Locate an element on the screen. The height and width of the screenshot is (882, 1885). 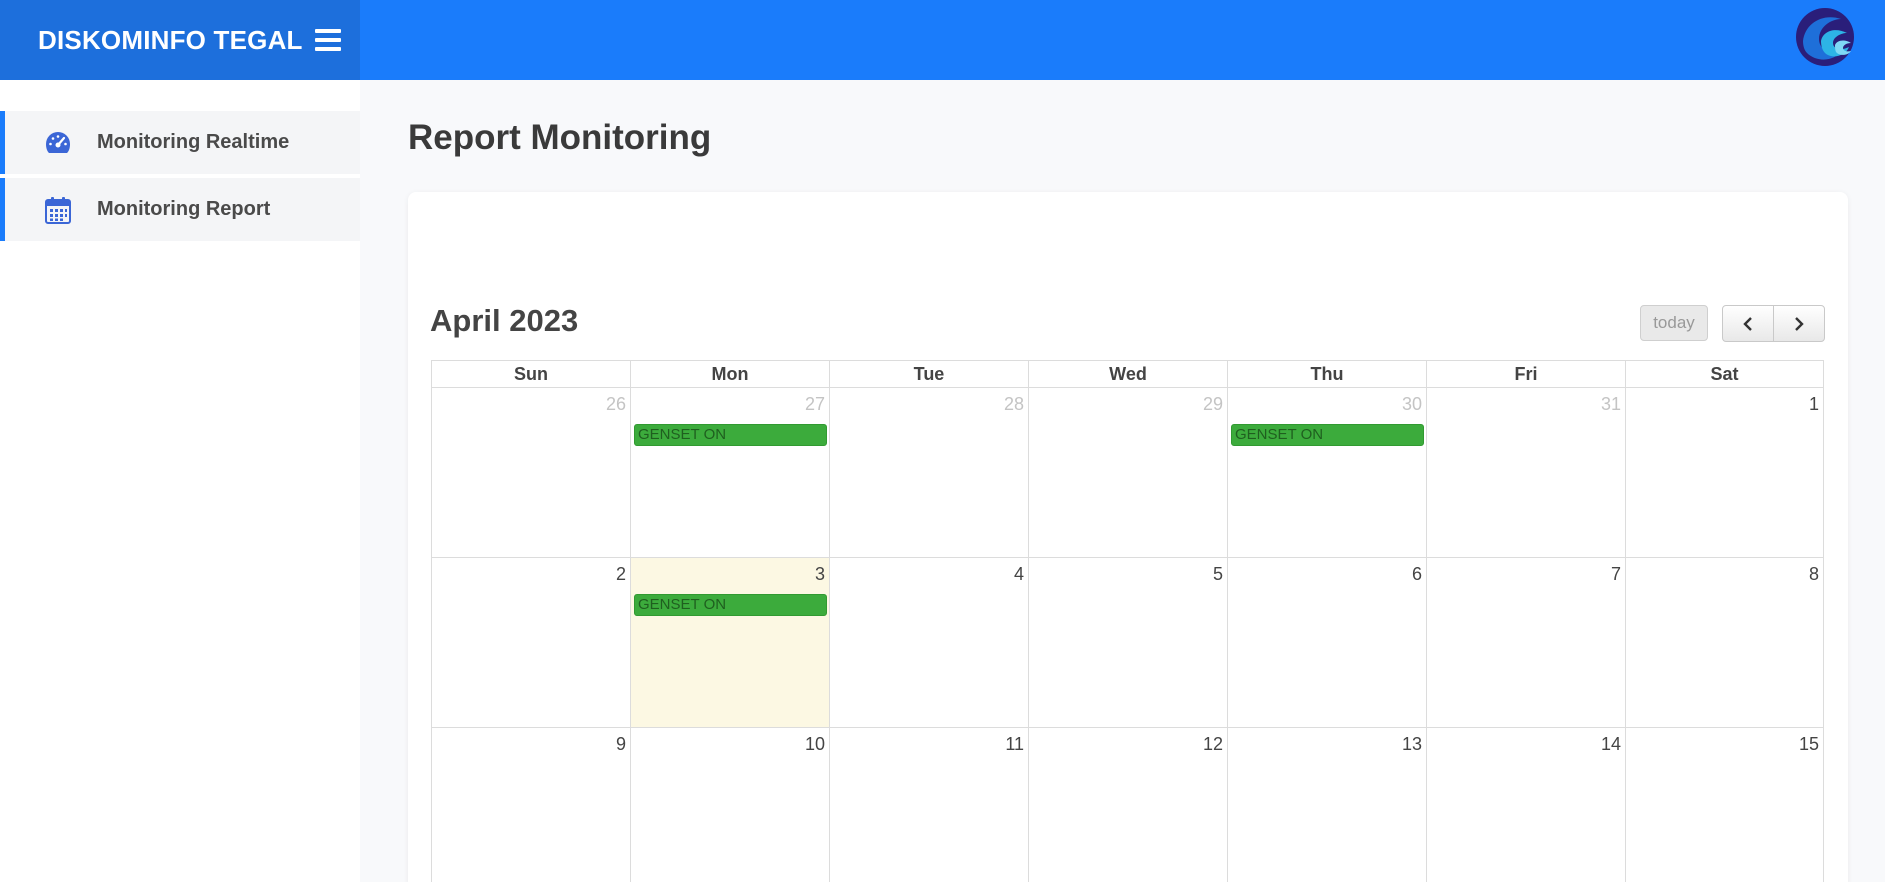
calendar-day-cell: 9 is located at coordinates (530, 805).